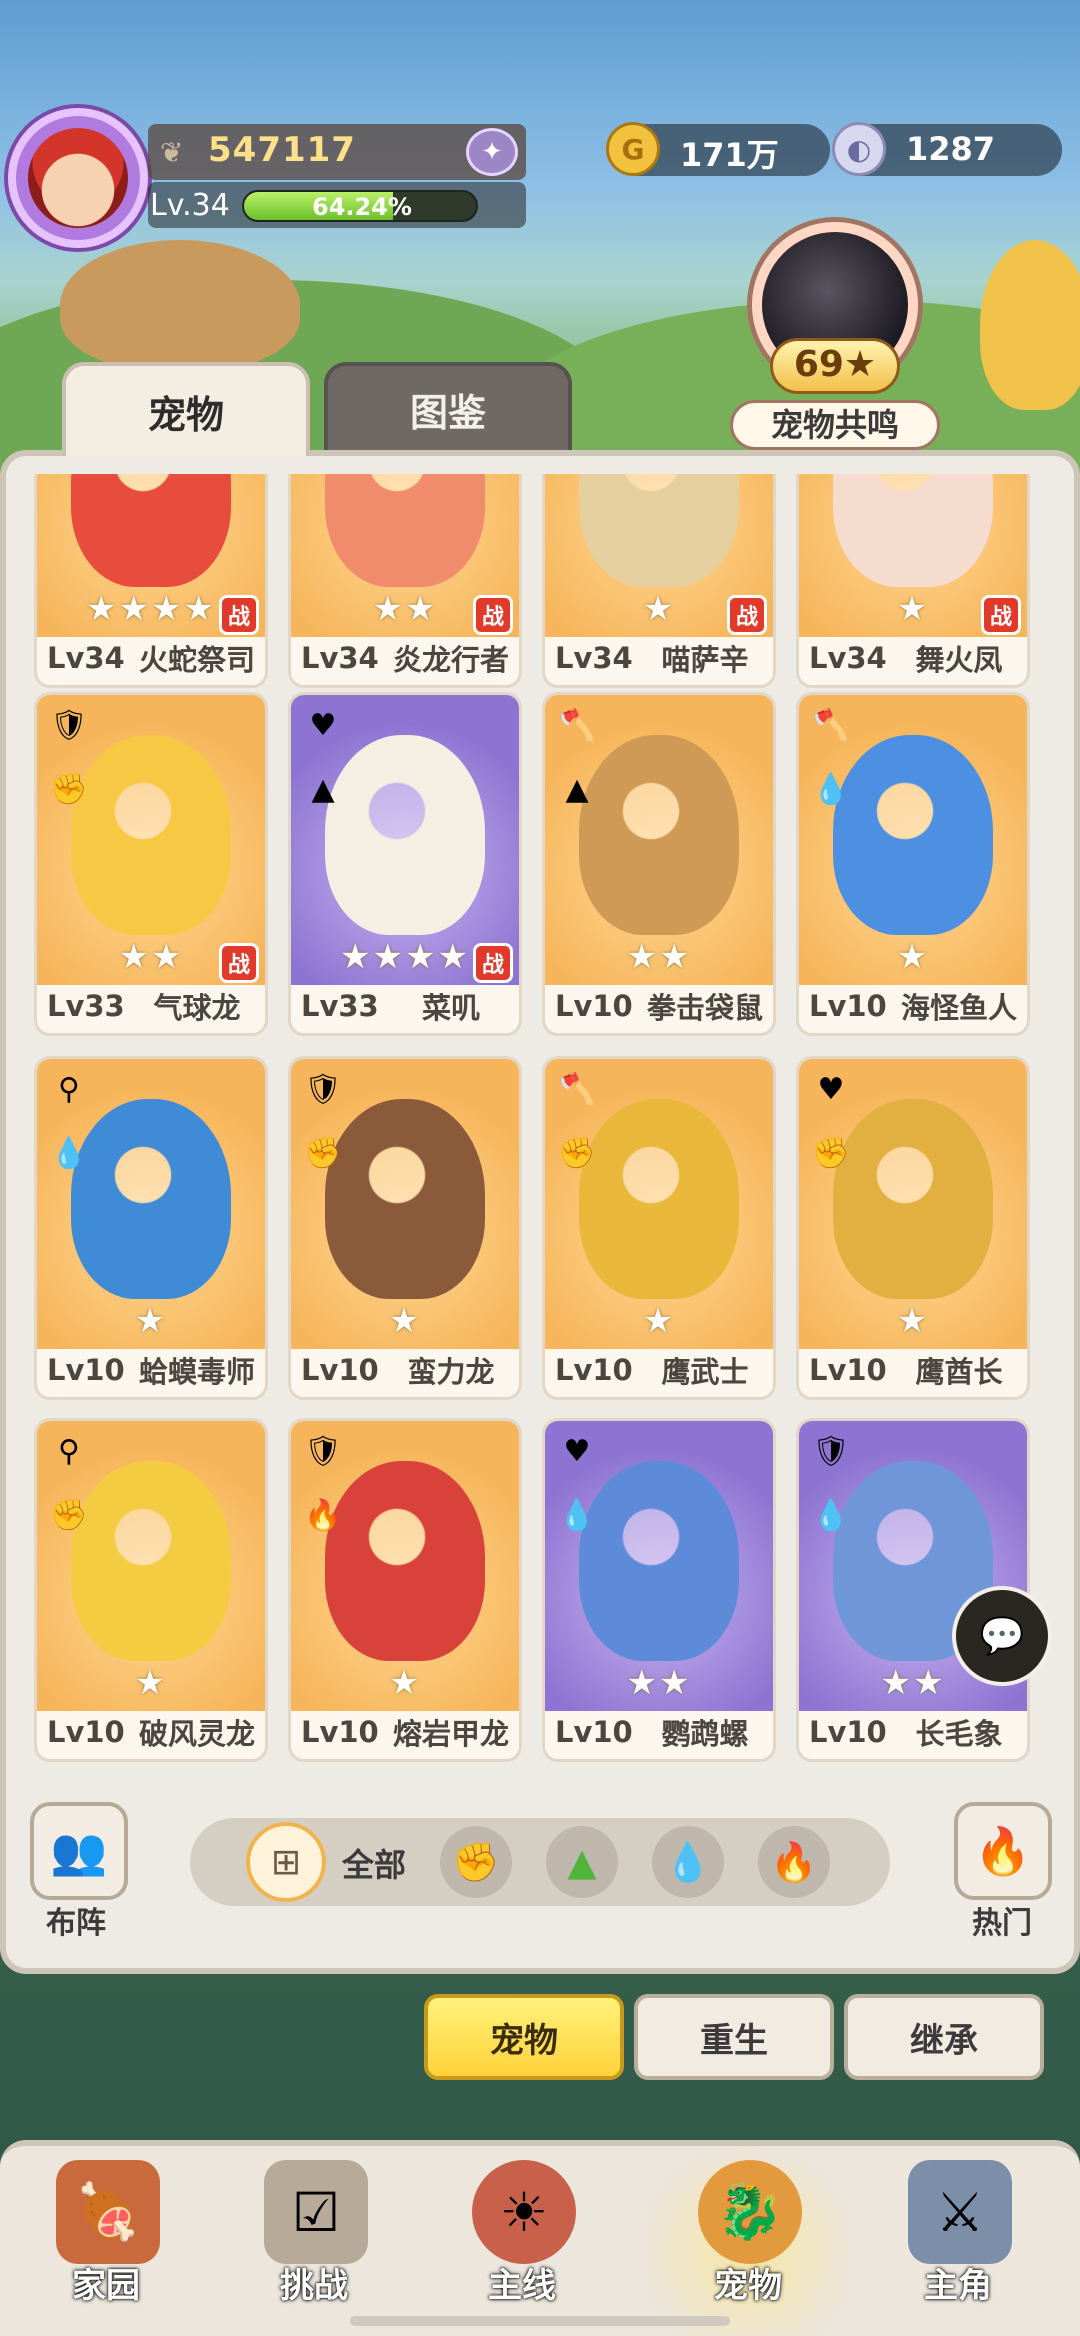 The width and height of the screenshot is (1080, 2336). What do you see at coordinates (405, 1590) in the screenshot?
I see `pet-card: 🛡 🔥 ★ Lv10 熔岩甲龙` at bounding box center [405, 1590].